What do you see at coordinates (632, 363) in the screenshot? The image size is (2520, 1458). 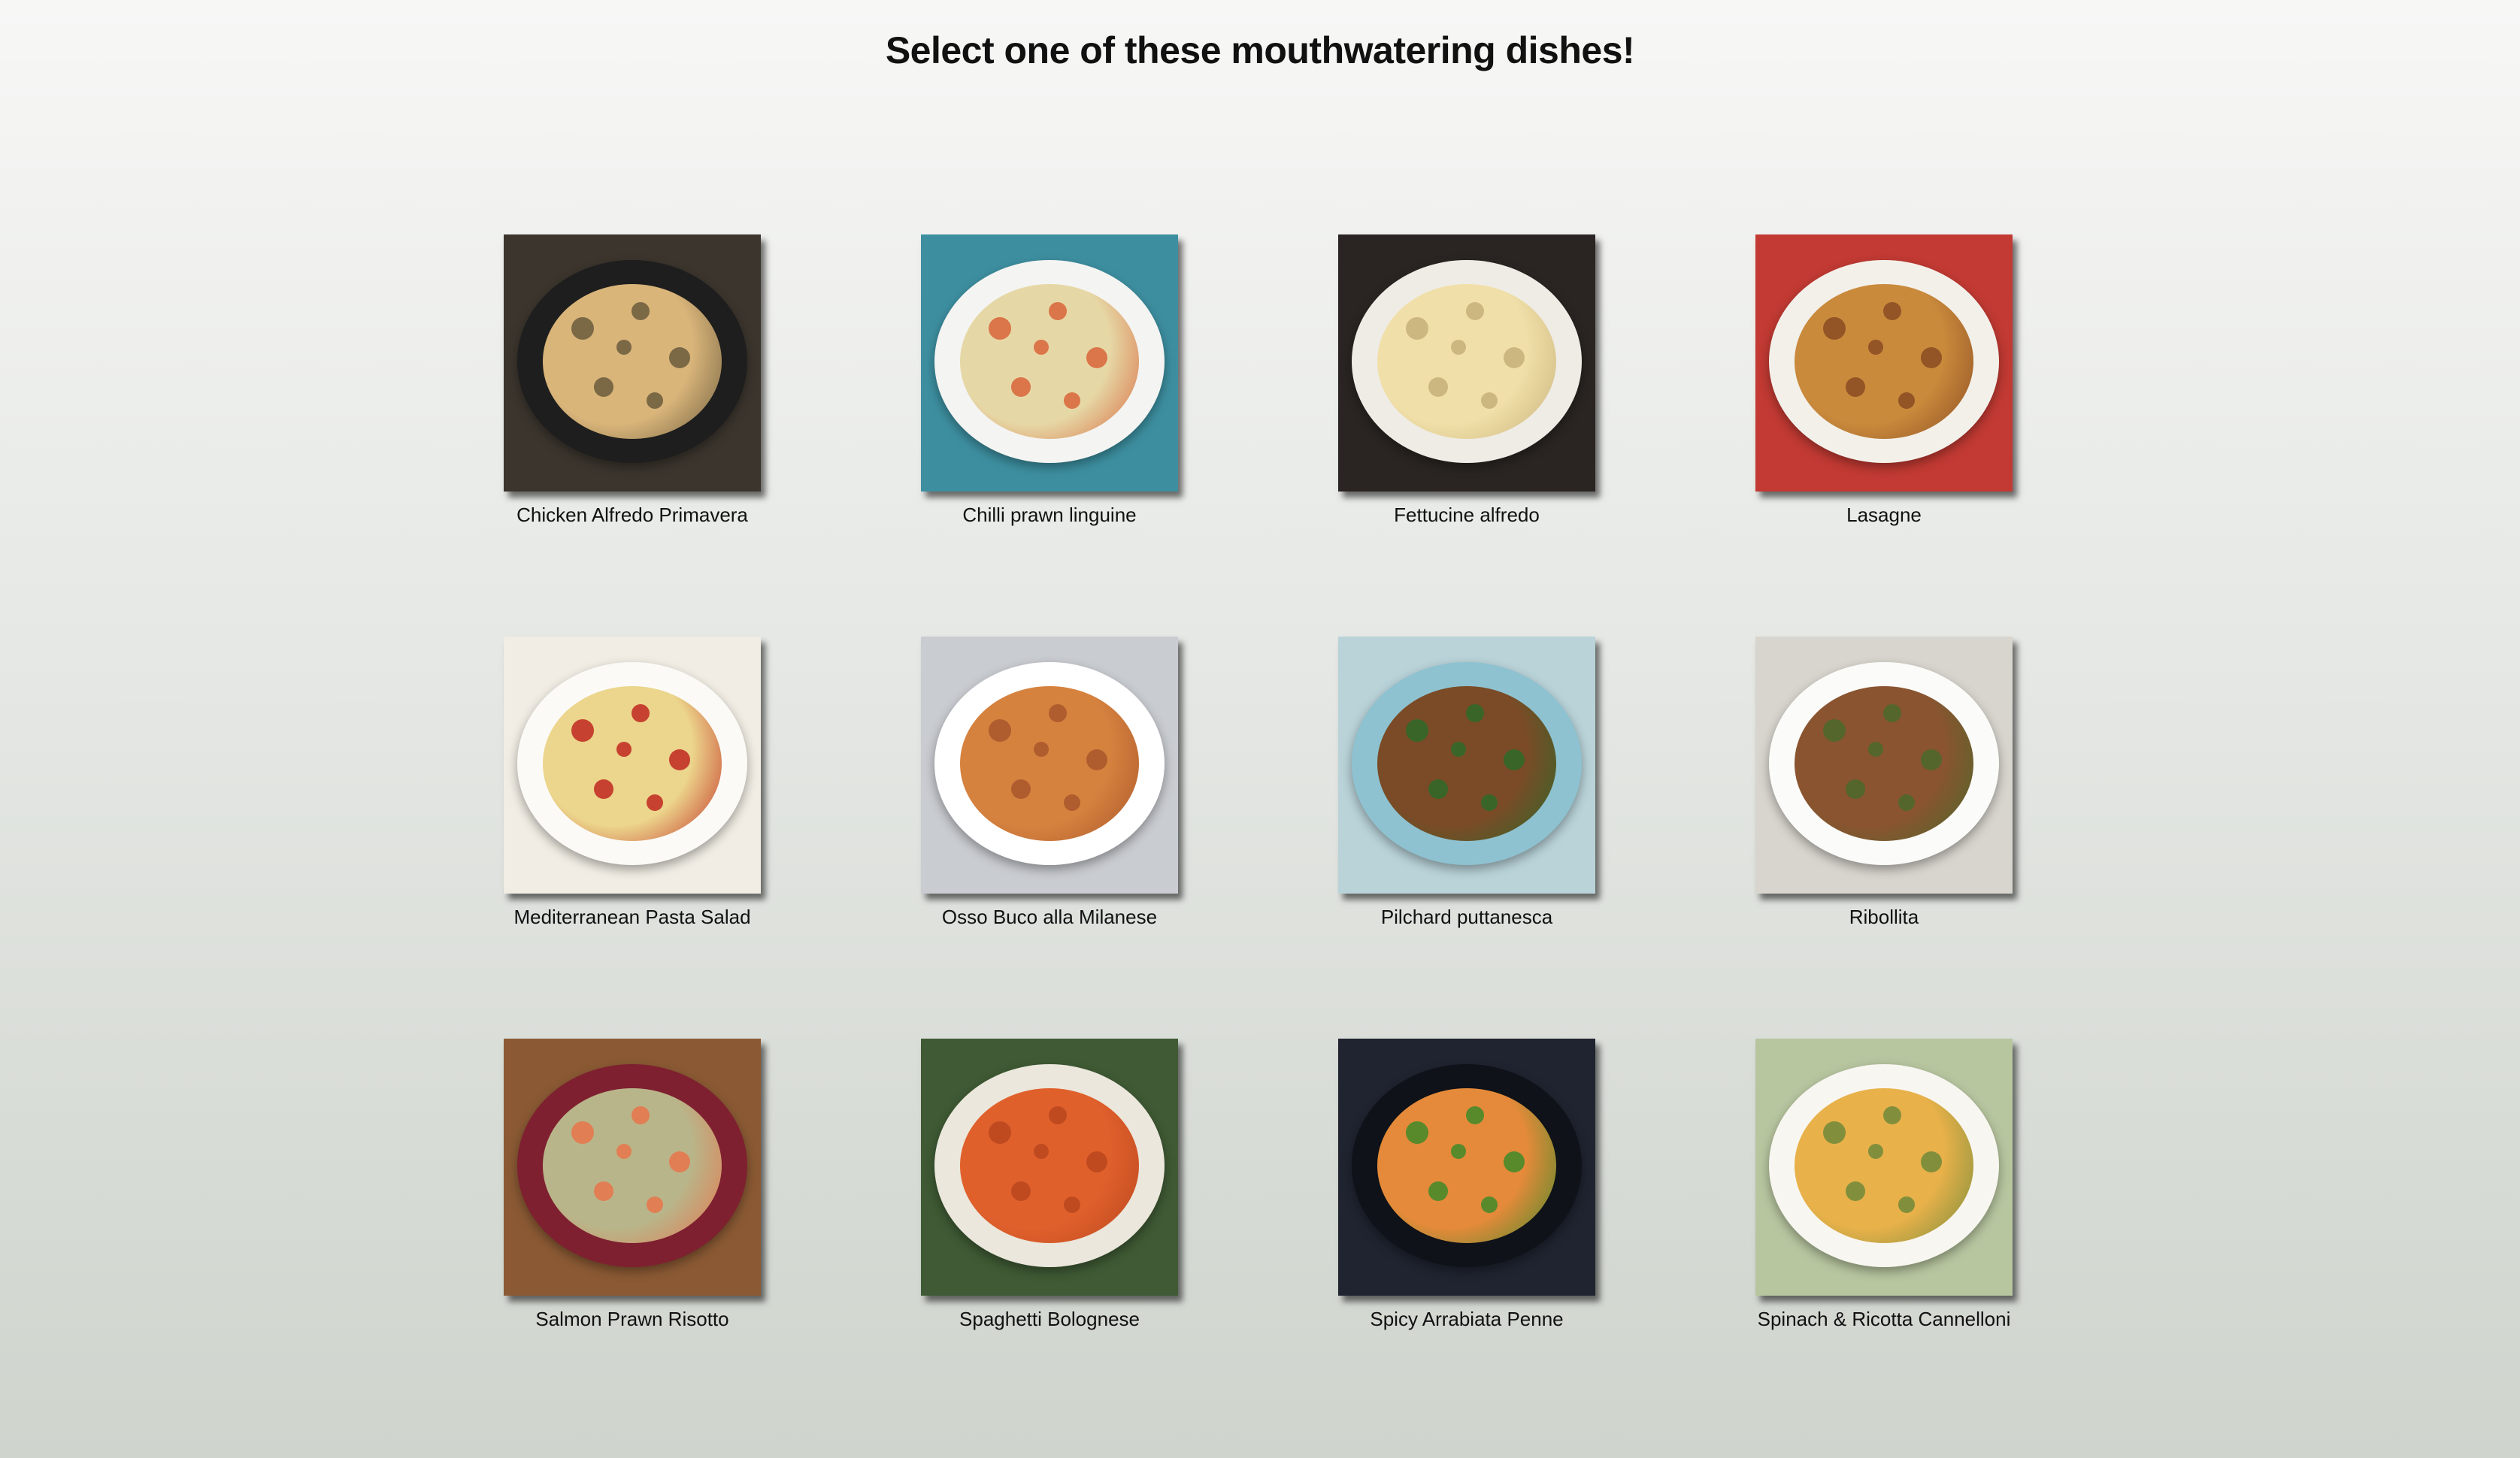 I see `pasta-pan-photo` at bounding box center [632, 363].